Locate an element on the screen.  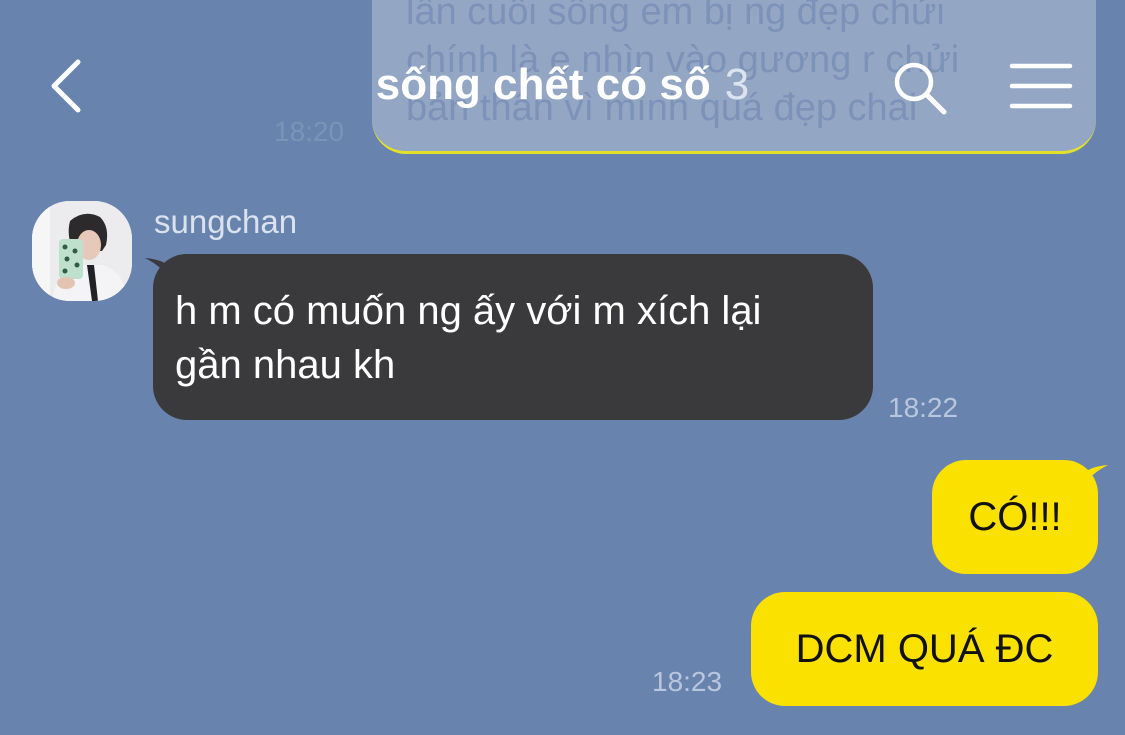
sender-avatar is located at coordinates (82, 251).